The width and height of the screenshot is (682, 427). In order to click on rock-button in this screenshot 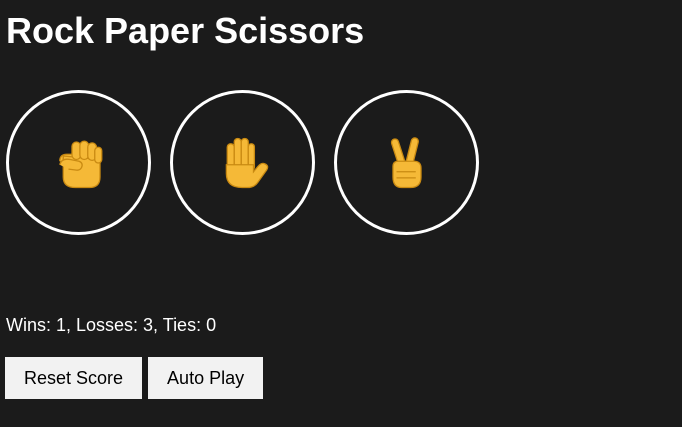, I will do `click(78, 162)`.